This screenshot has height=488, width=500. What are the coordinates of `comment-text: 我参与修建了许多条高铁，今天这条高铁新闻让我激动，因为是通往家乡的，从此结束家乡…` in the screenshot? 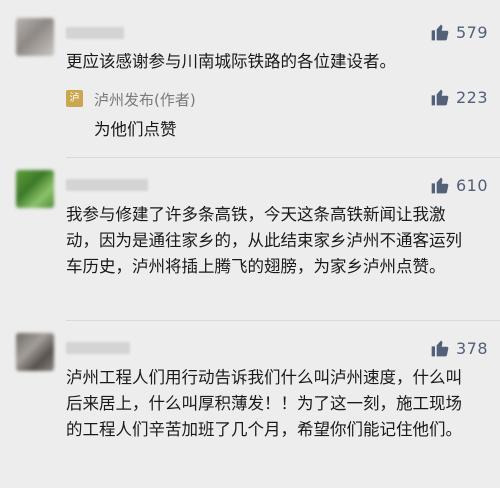 It's located at (264, 240).